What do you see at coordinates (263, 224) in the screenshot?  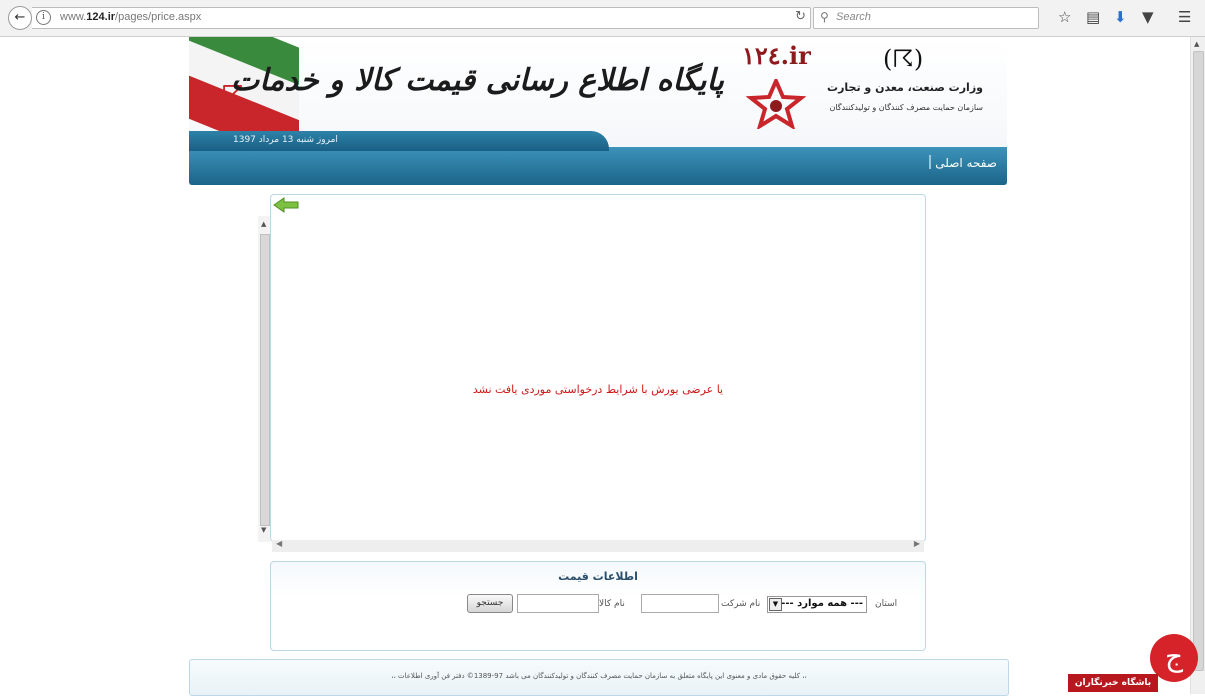 I see `results-scroll-up-icon: ▲` at bounding box center [263, 224].